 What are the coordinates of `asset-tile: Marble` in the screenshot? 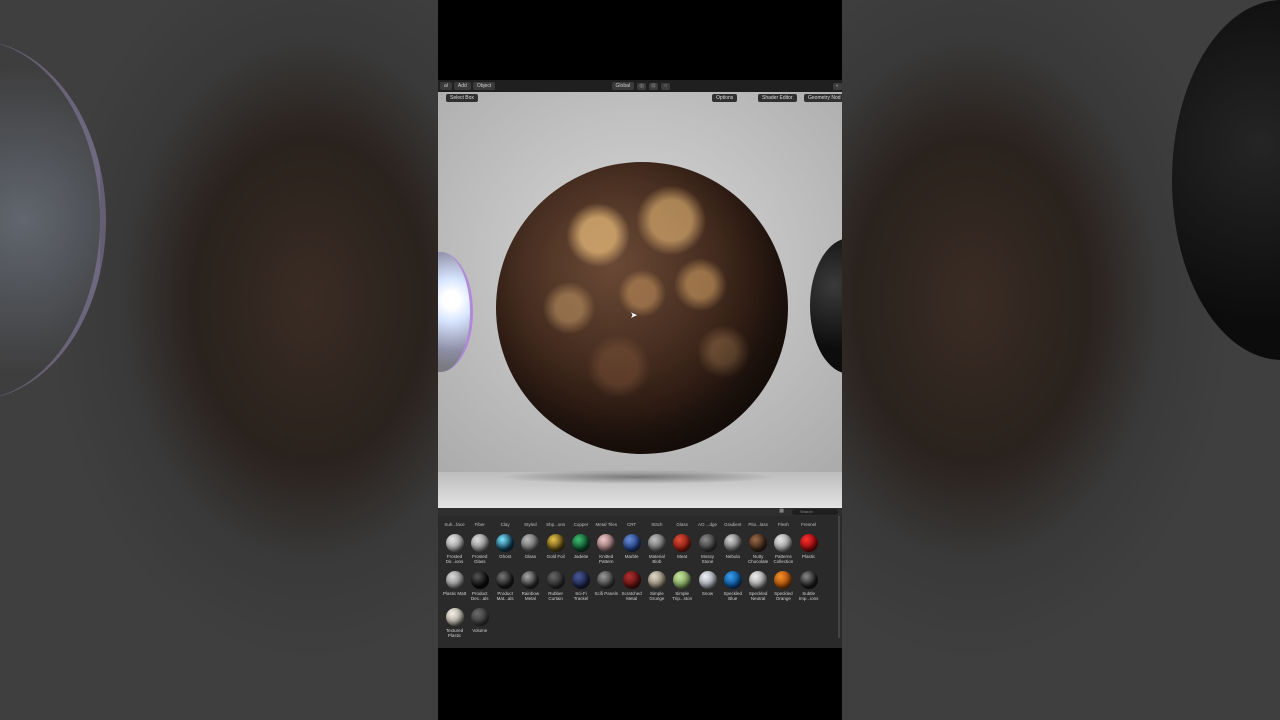 It's located at (631, 546).